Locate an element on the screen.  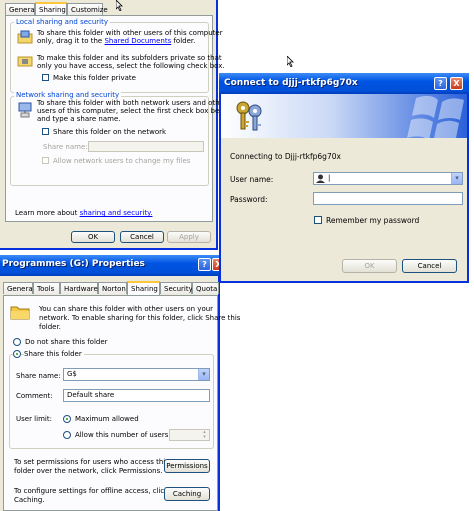
private-folder-icon is located at coordinates (25, 60).